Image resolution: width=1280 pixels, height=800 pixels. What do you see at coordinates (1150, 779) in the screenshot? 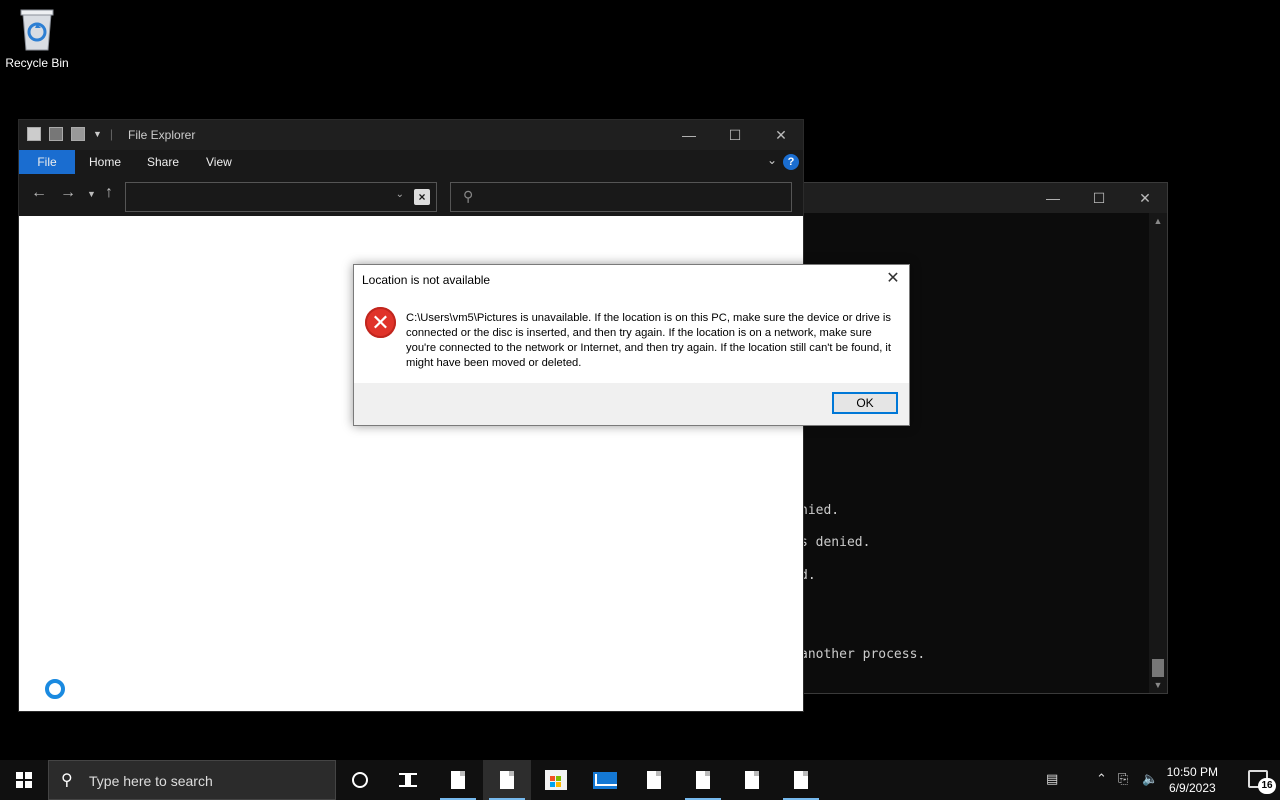
I see `volume-icon: 🔈` at bounding box center [1150, 779].